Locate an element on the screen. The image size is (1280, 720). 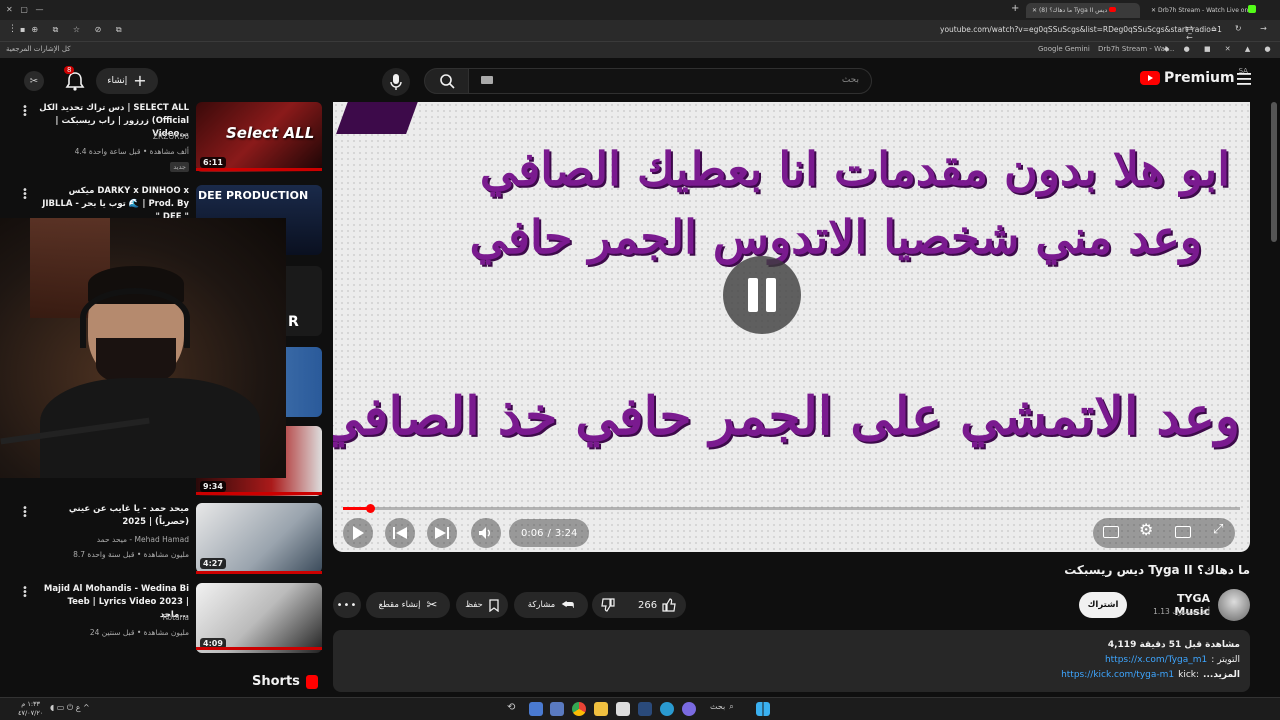
clock-date: ٤٧/٠٧/٢٠ is located at coordinates (31, 713).